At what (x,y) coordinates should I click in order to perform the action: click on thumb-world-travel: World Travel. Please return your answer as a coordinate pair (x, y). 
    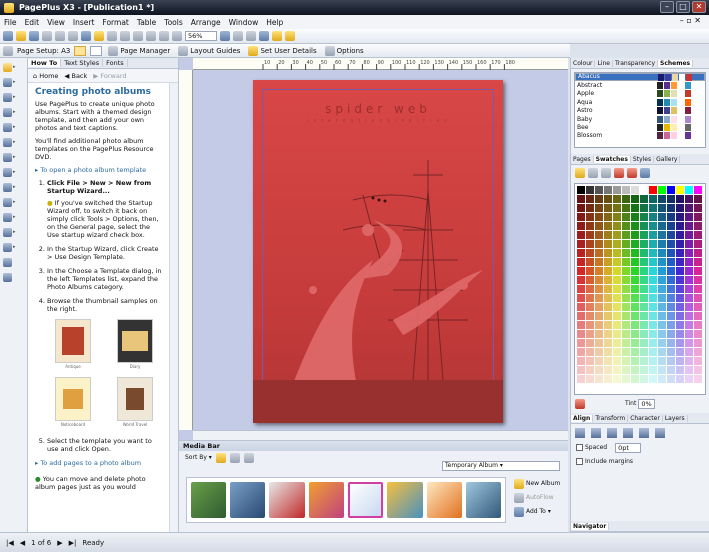
    Looking at the image, I should click on (135, 403).